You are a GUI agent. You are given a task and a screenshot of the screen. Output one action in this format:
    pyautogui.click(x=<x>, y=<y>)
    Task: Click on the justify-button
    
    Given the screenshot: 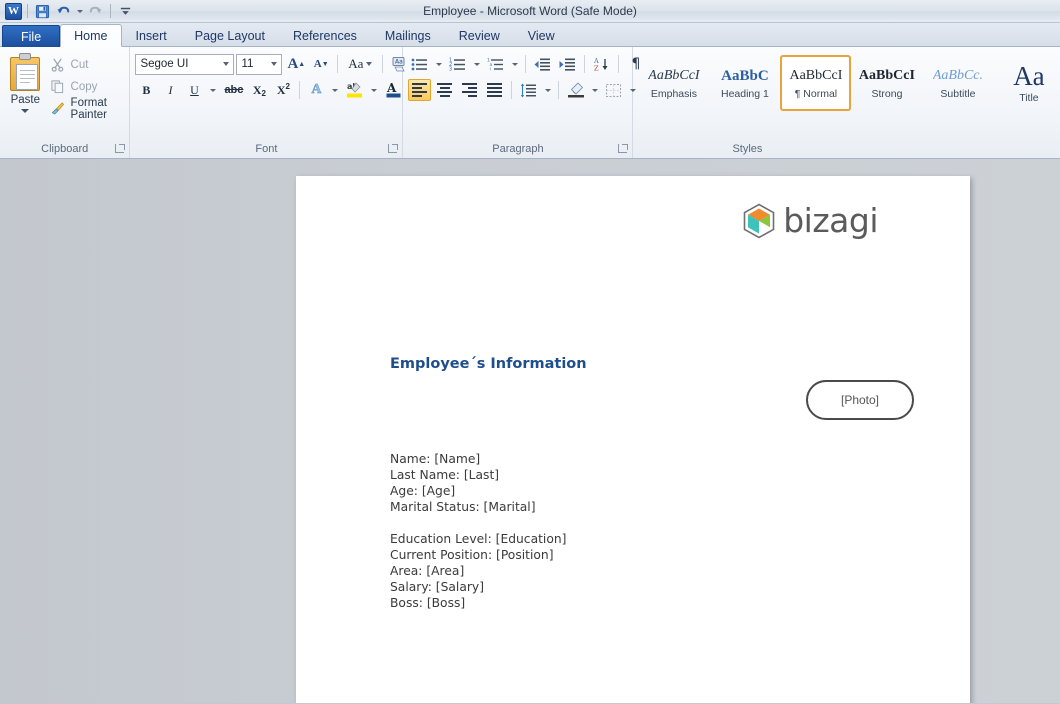 What is the action you would take?
    pyautogui.click(x=494, y=90)
    